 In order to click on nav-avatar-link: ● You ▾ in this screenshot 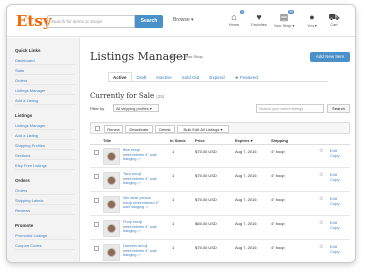, I will do `click(312, 22)`.